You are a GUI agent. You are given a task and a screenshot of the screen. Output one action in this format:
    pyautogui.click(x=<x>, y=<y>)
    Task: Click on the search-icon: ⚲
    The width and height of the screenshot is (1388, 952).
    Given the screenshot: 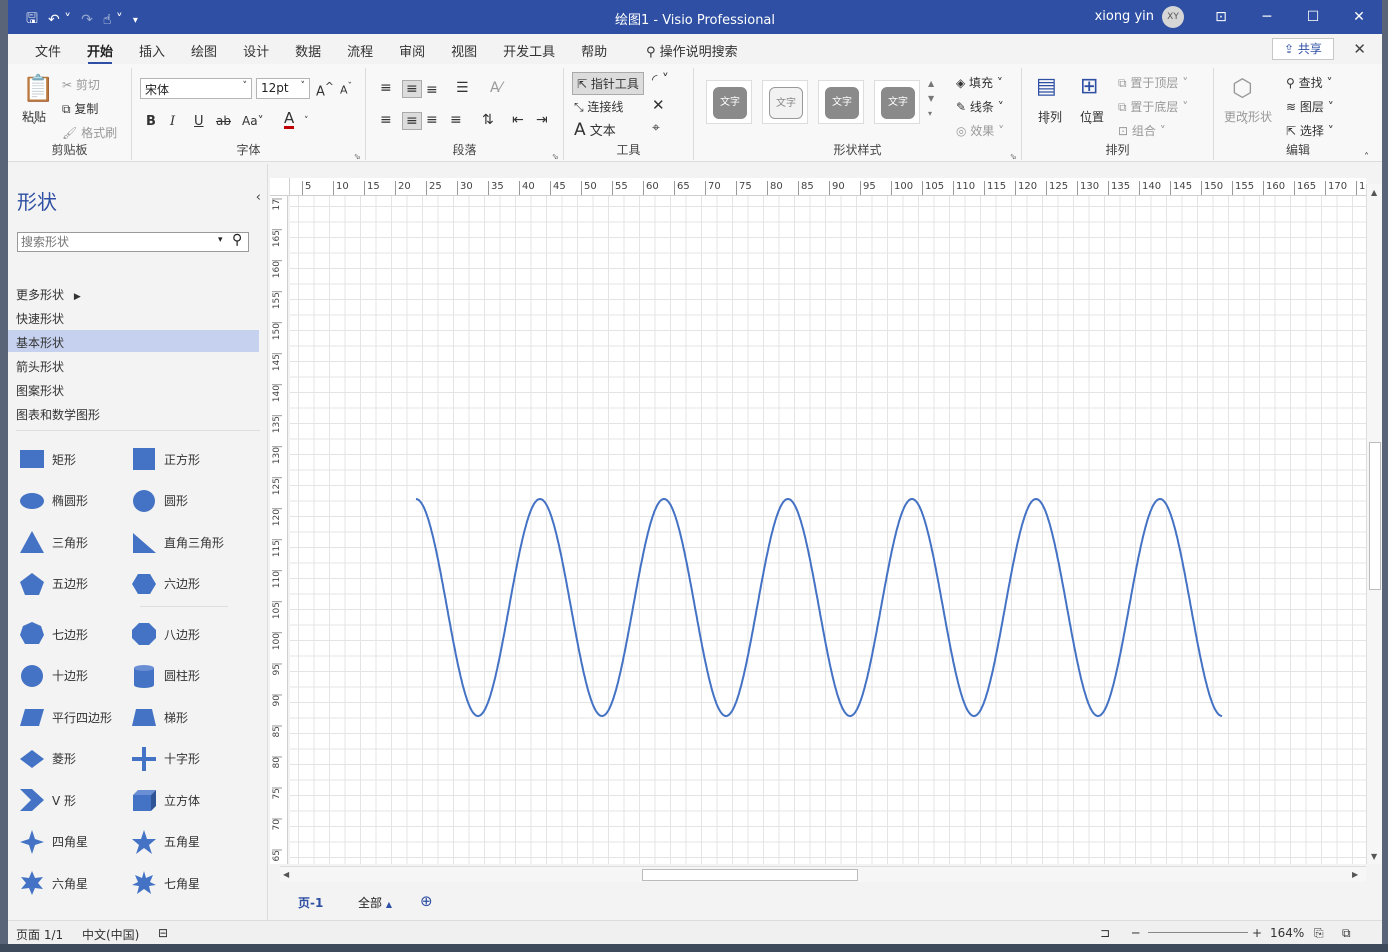 What is the action you would take?
    pyautogui.click(x=237, y=240)
    